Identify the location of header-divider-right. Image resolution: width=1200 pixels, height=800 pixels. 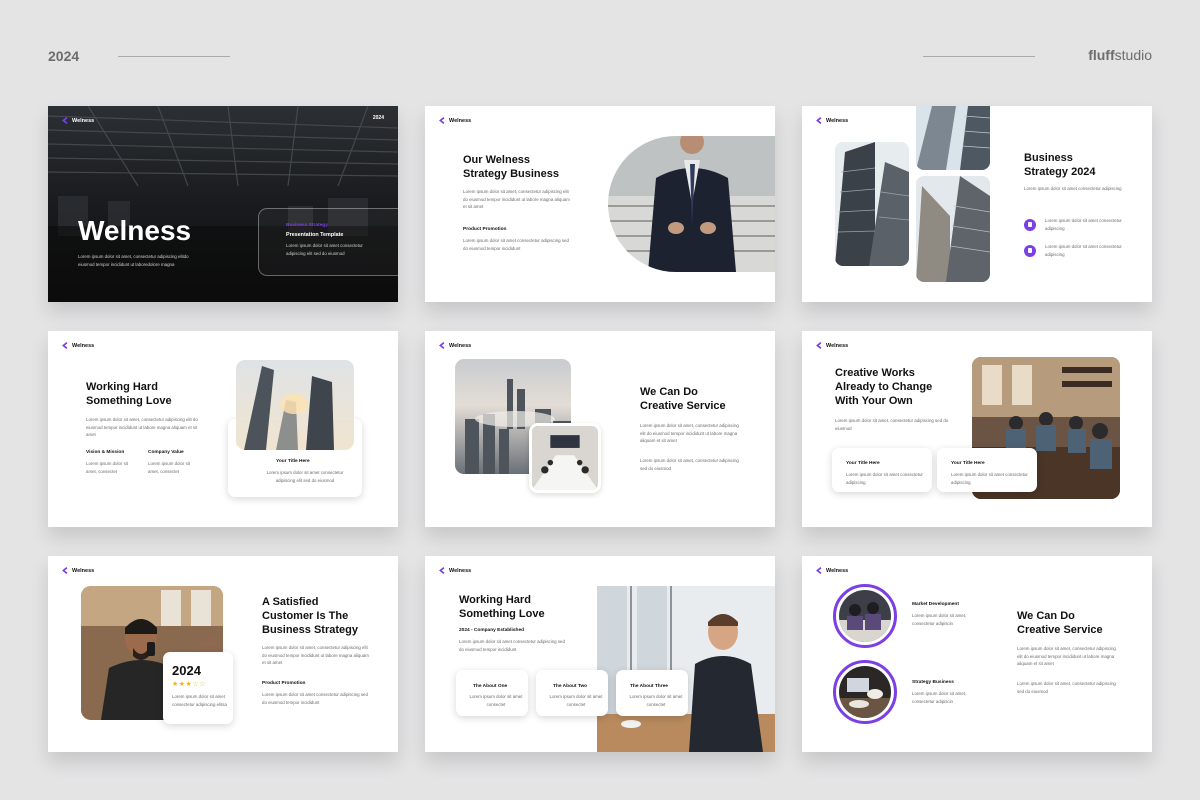
(979, 56).